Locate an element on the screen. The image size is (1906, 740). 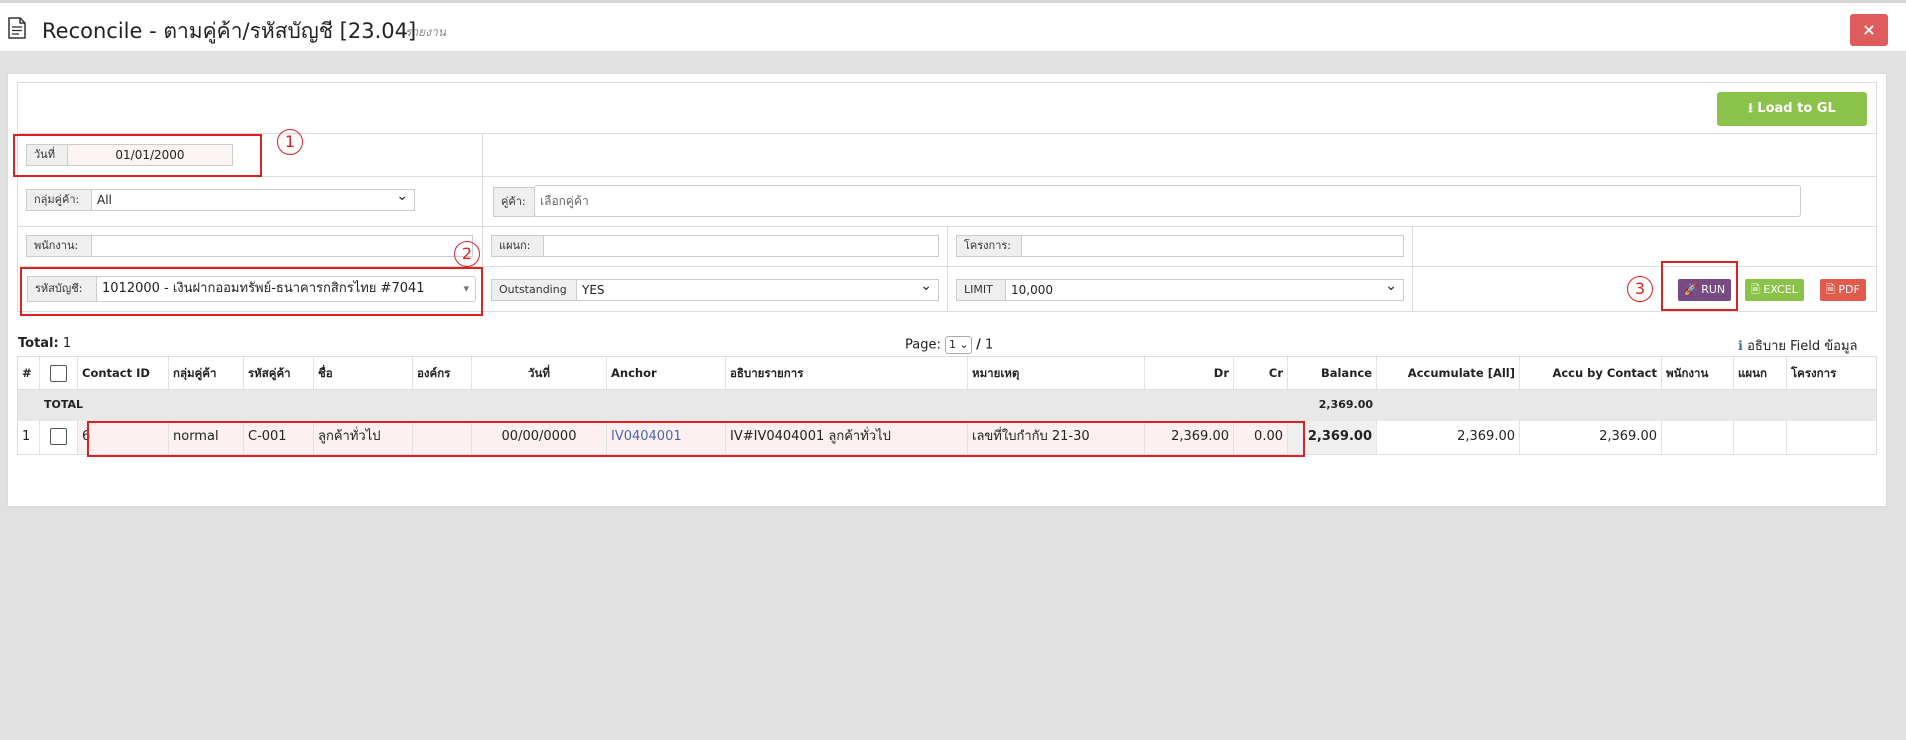
col-contact-group: กลุ่มคู่ค้า is located at coordinates (206, 373).